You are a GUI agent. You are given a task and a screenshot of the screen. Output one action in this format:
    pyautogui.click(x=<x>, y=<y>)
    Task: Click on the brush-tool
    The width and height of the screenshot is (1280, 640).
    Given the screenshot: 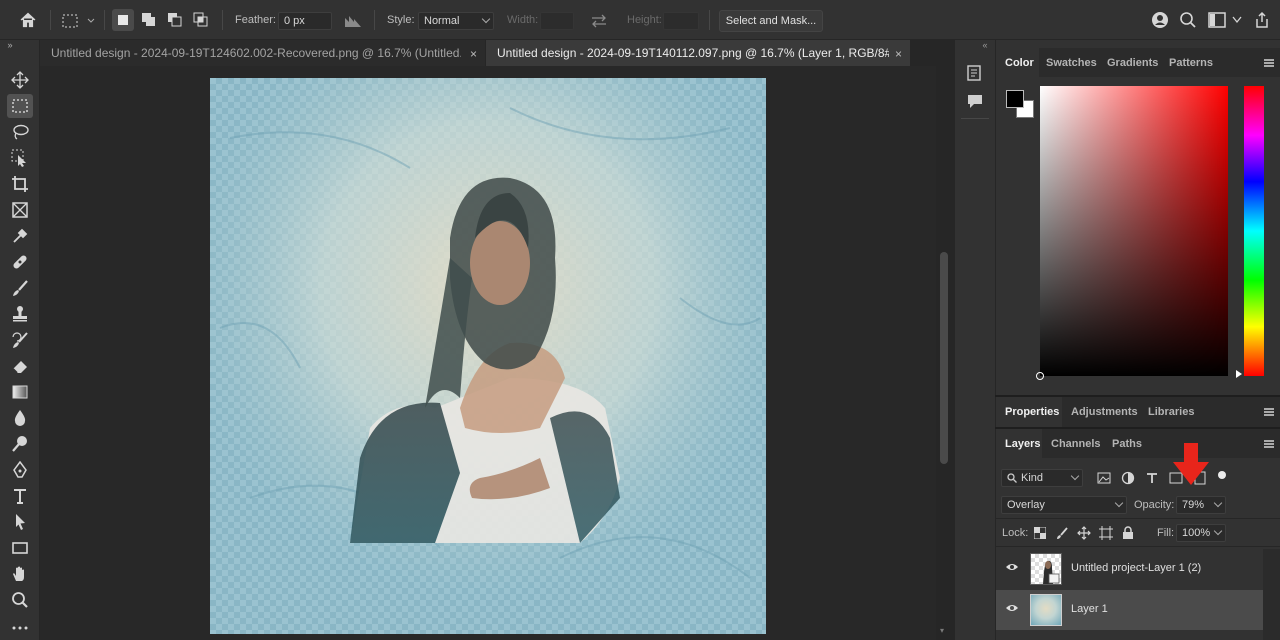 What is the action you would take?
    pyautogui.click(x=20, y=288)
    